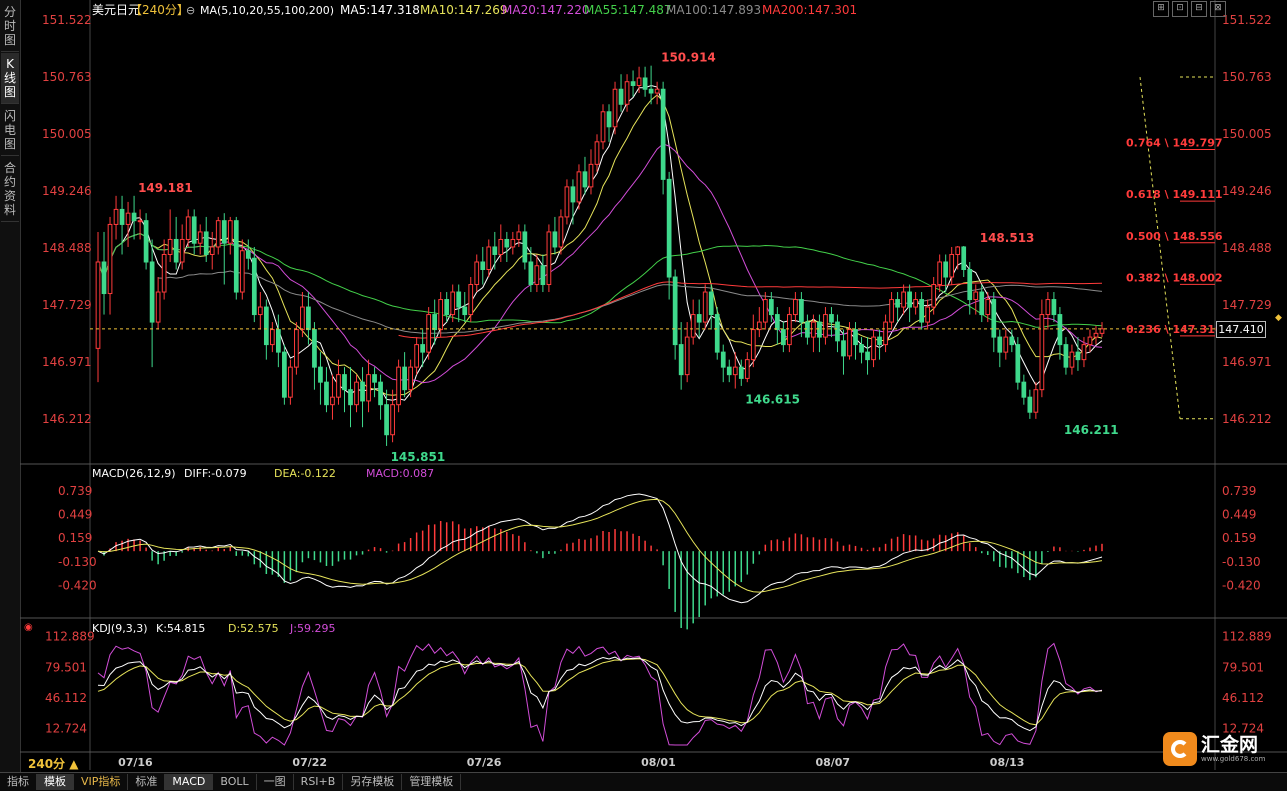  I want to click on fib-level-label-1: 0.618 \ 149.111, so click(1174, 194).